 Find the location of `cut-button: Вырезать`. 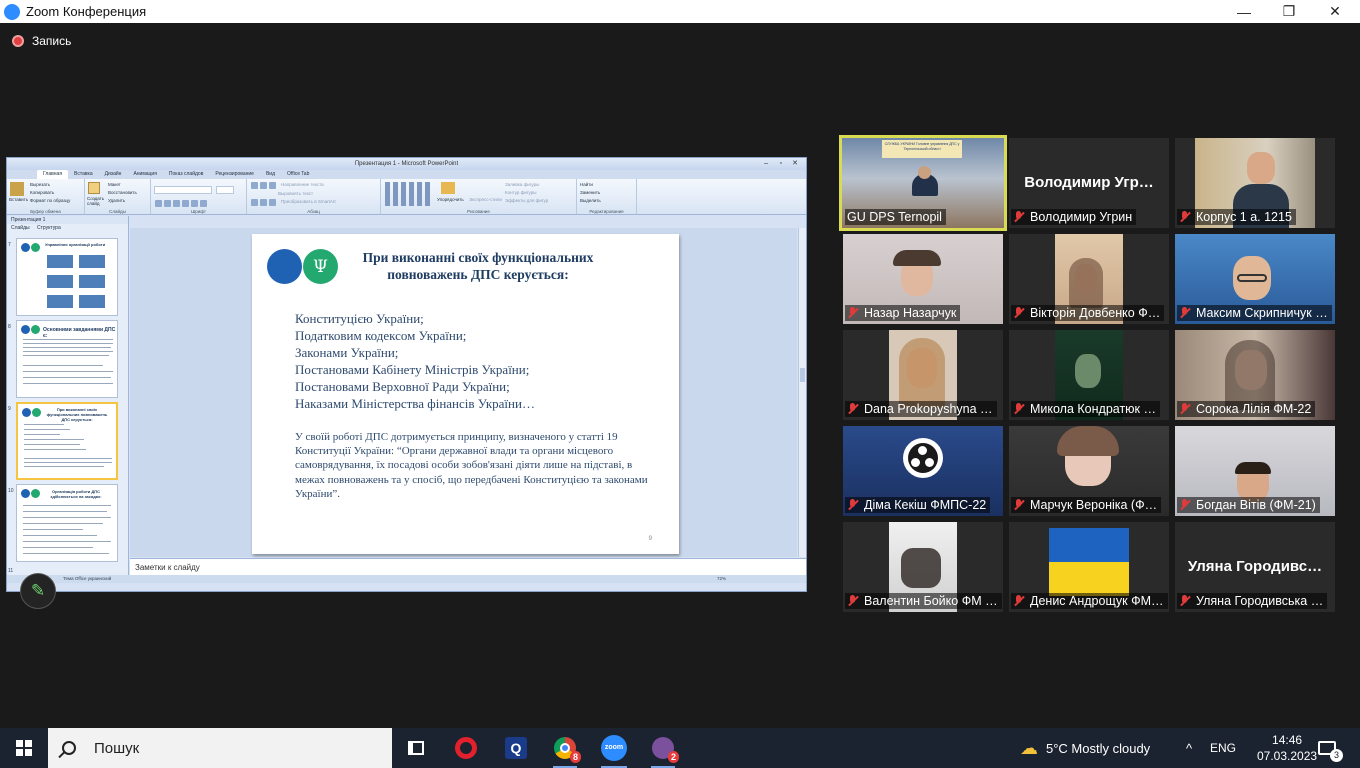

cut-button: Вырезать is located at coordinates (55, 185).